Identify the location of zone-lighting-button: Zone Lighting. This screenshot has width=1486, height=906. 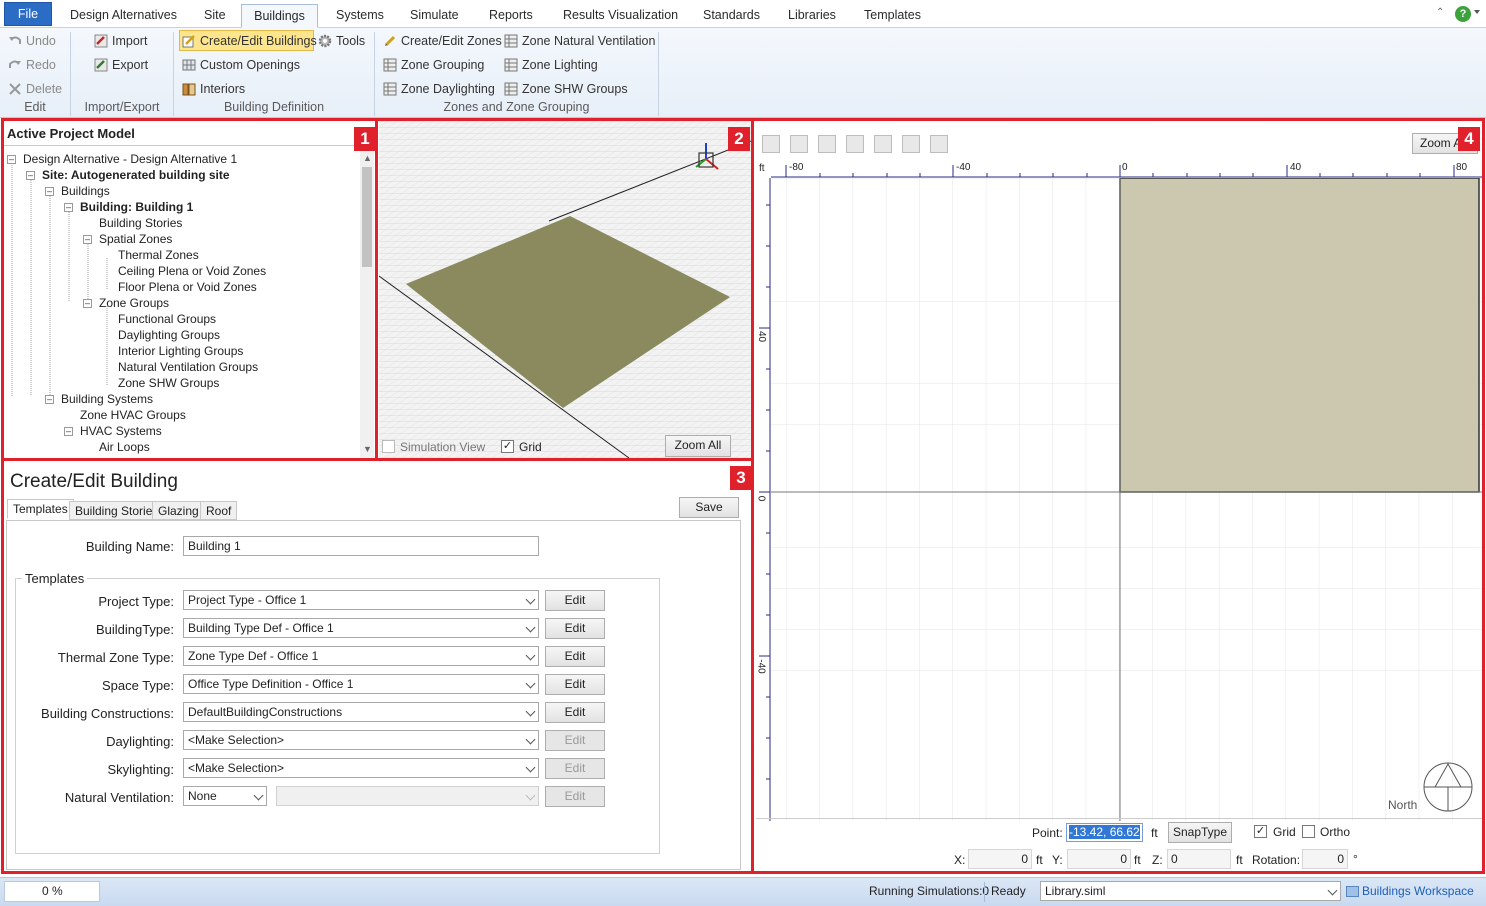
(550, 65).